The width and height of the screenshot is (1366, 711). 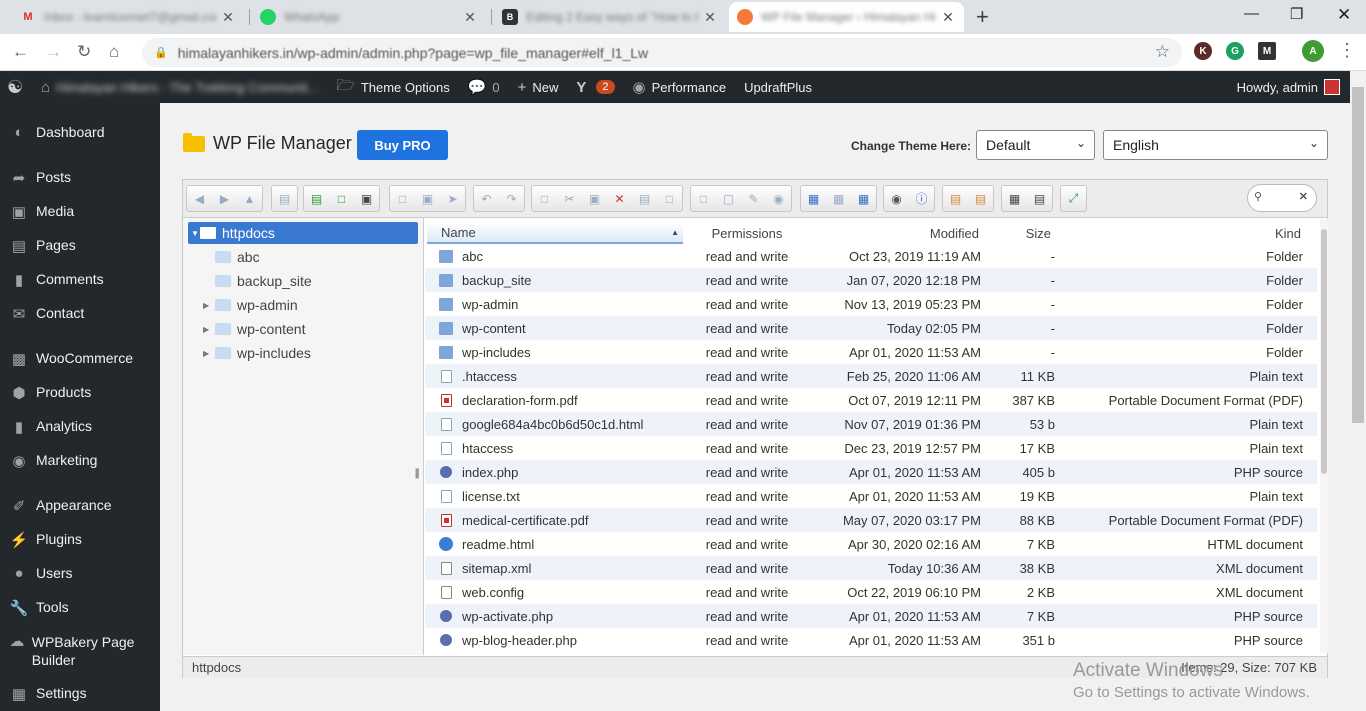 What do you see at coordinates (249, 198) in the screenshot?
I see `up-icon: ▲` at bounding box center [249, 198].